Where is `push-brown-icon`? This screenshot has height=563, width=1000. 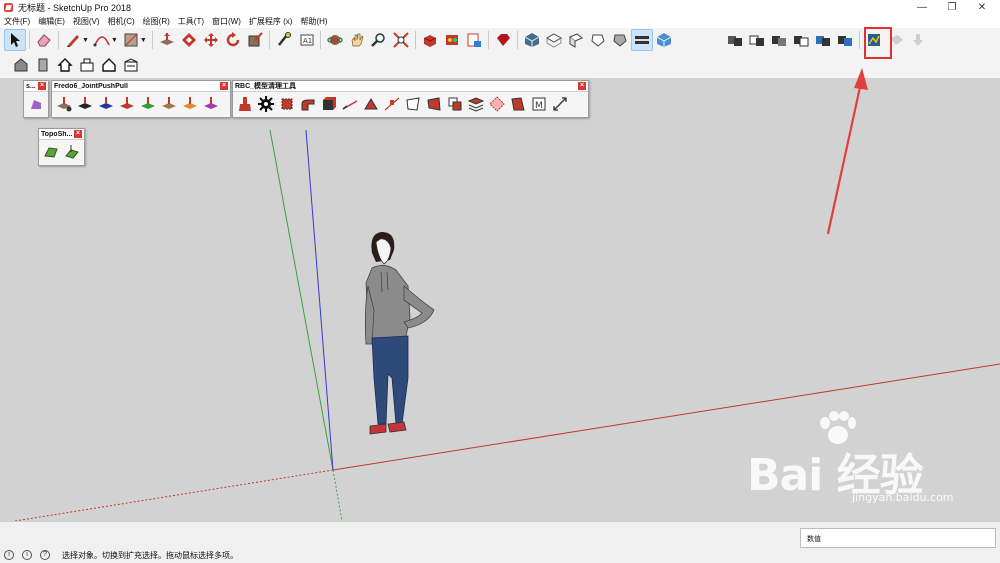 push-brown-icon is located at coordinates (169, 103).